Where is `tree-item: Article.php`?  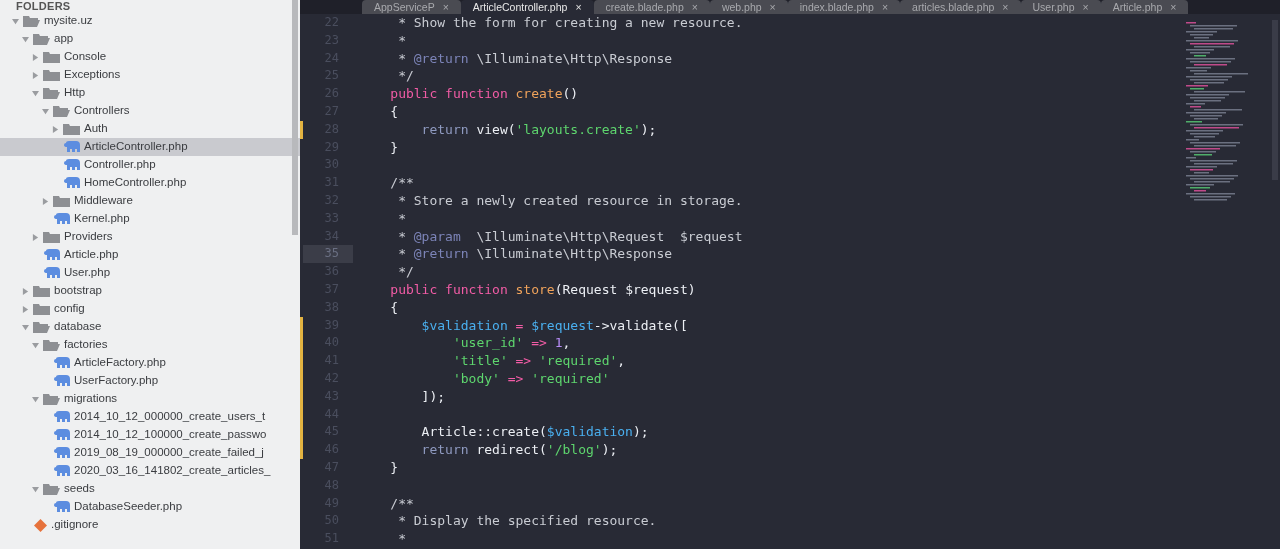
tree-item: Article.php is located at coordinates (150, 255).